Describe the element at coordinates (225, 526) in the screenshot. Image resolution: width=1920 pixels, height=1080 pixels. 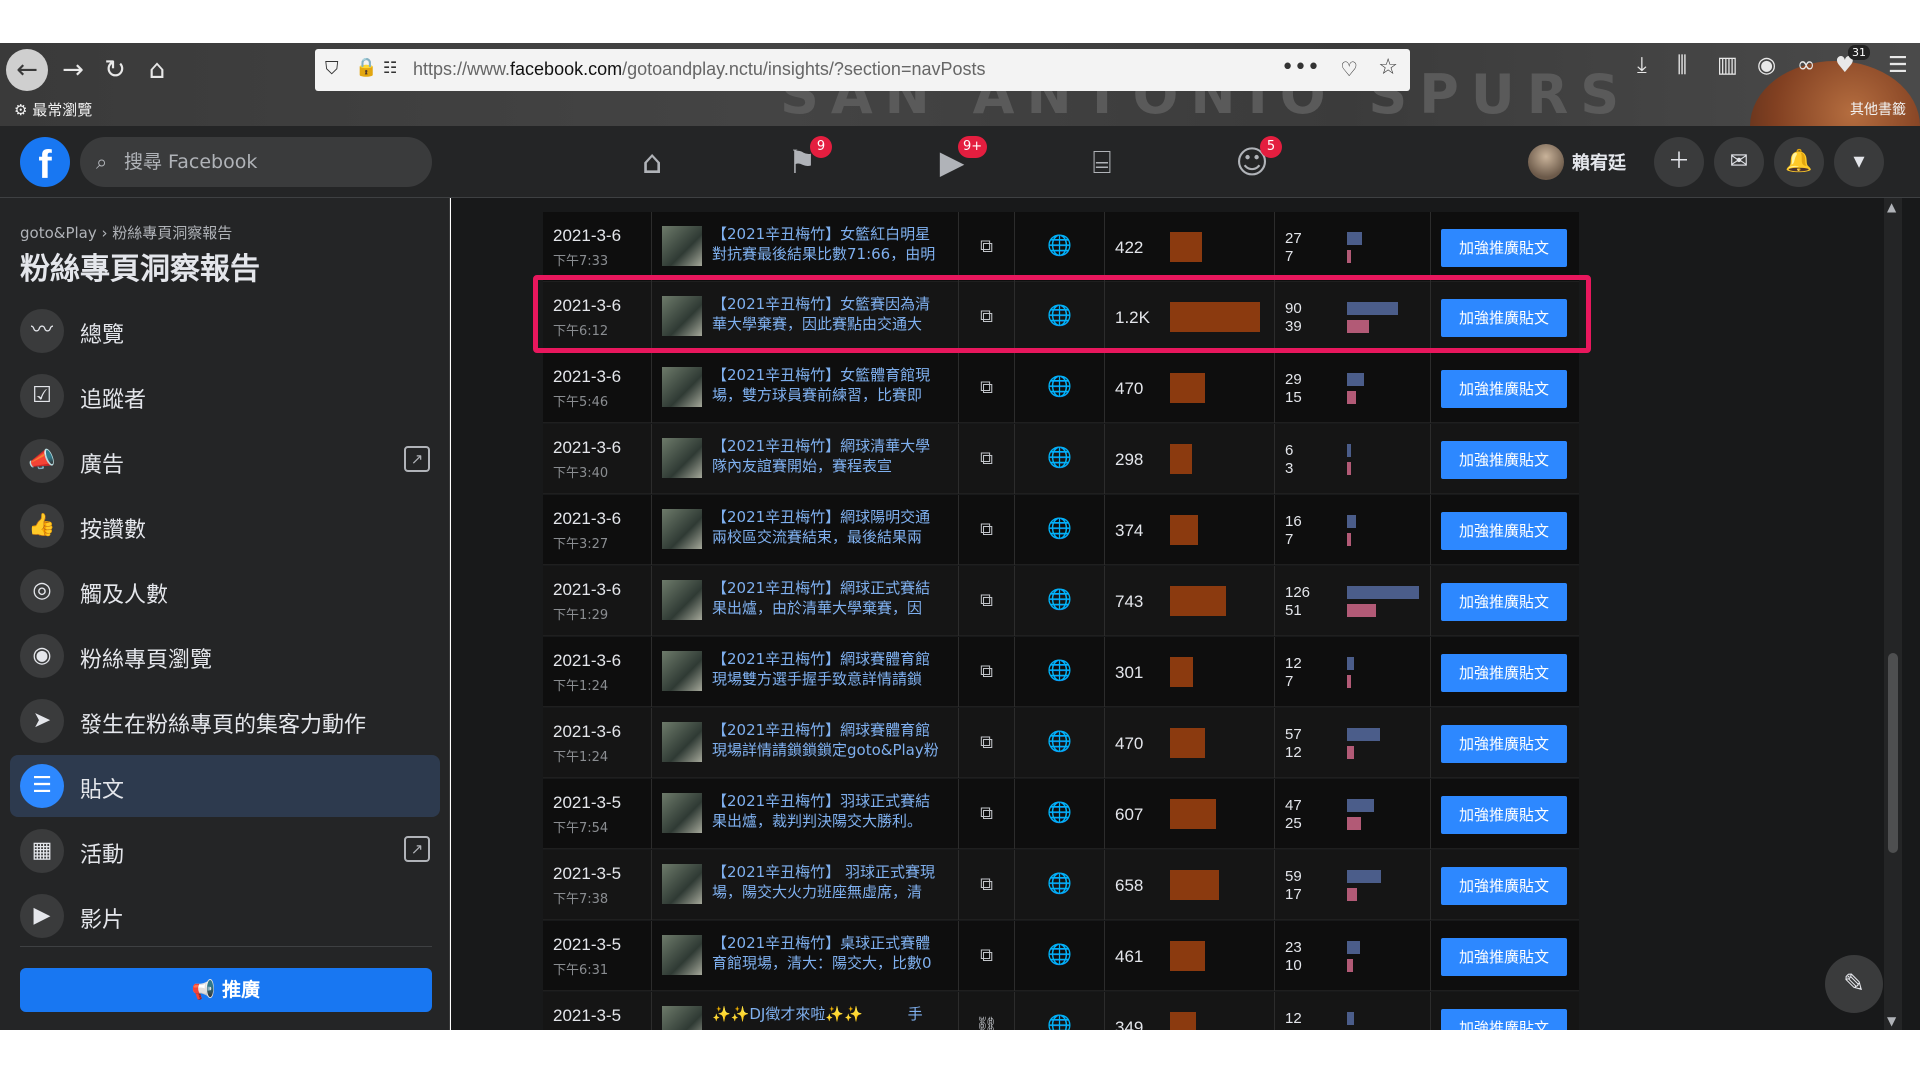
I see `sidebar-item-likes: 👍 按讚數` at that location.